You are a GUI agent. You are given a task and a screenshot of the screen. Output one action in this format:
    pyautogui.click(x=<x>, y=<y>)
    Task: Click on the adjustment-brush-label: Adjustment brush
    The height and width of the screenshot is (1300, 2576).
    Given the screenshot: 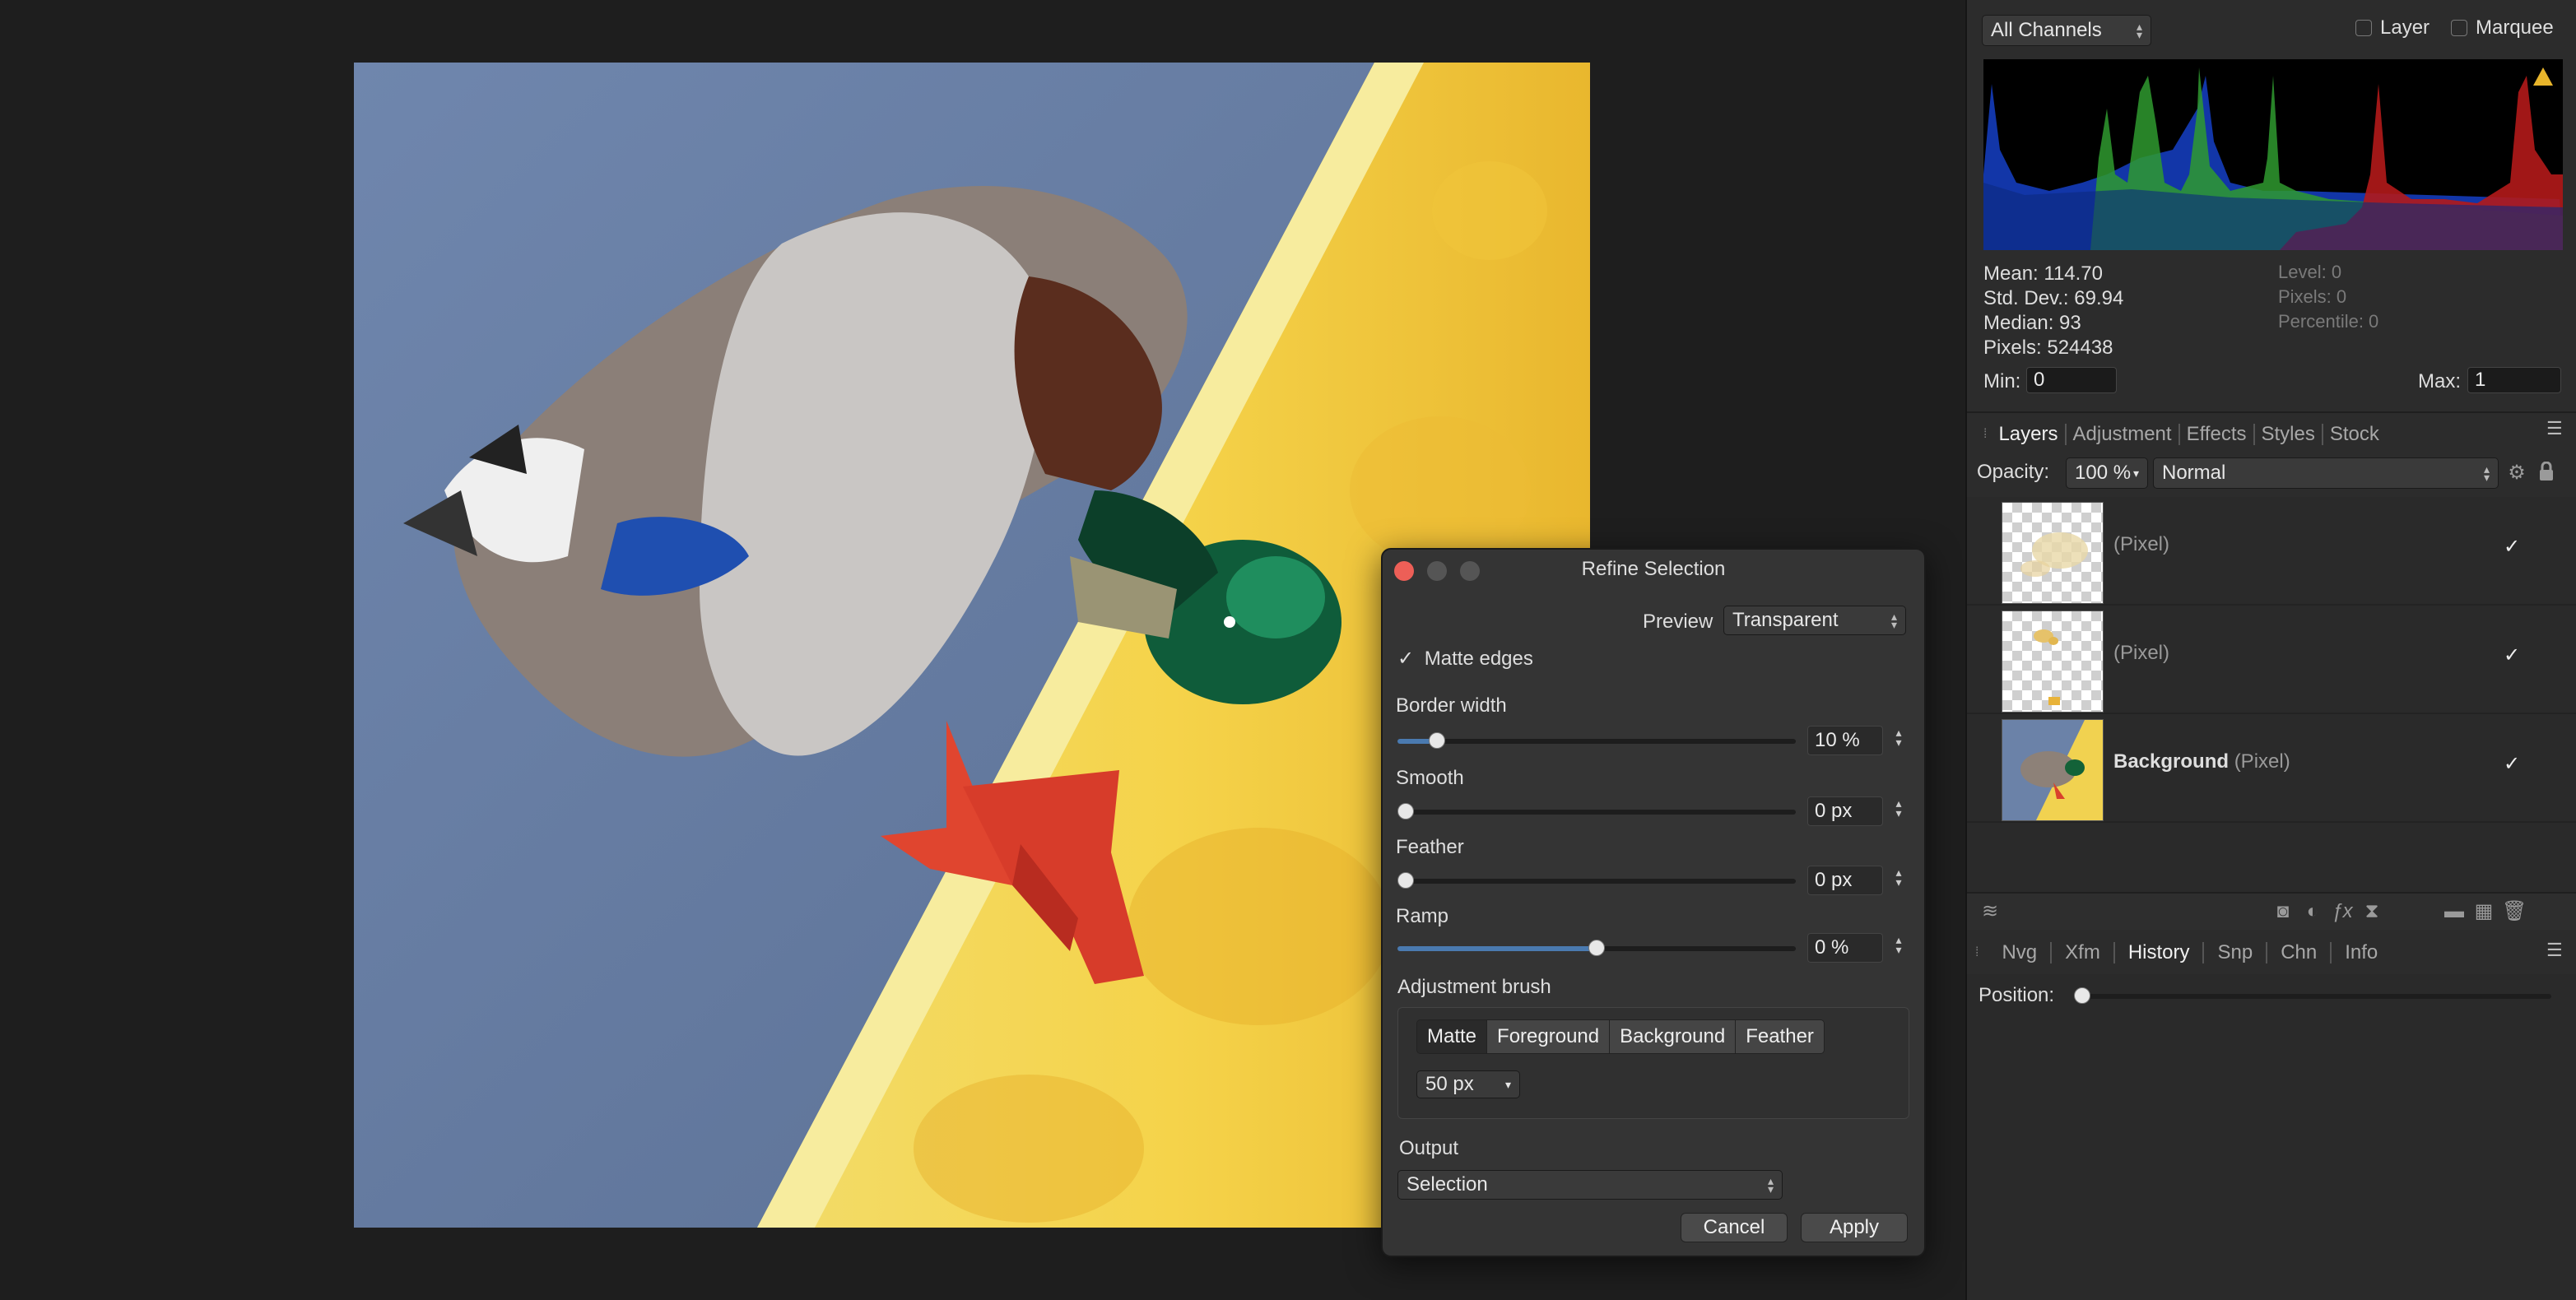 What is the action you would take?
    pyautogui.click(x=1474, y=987)
    